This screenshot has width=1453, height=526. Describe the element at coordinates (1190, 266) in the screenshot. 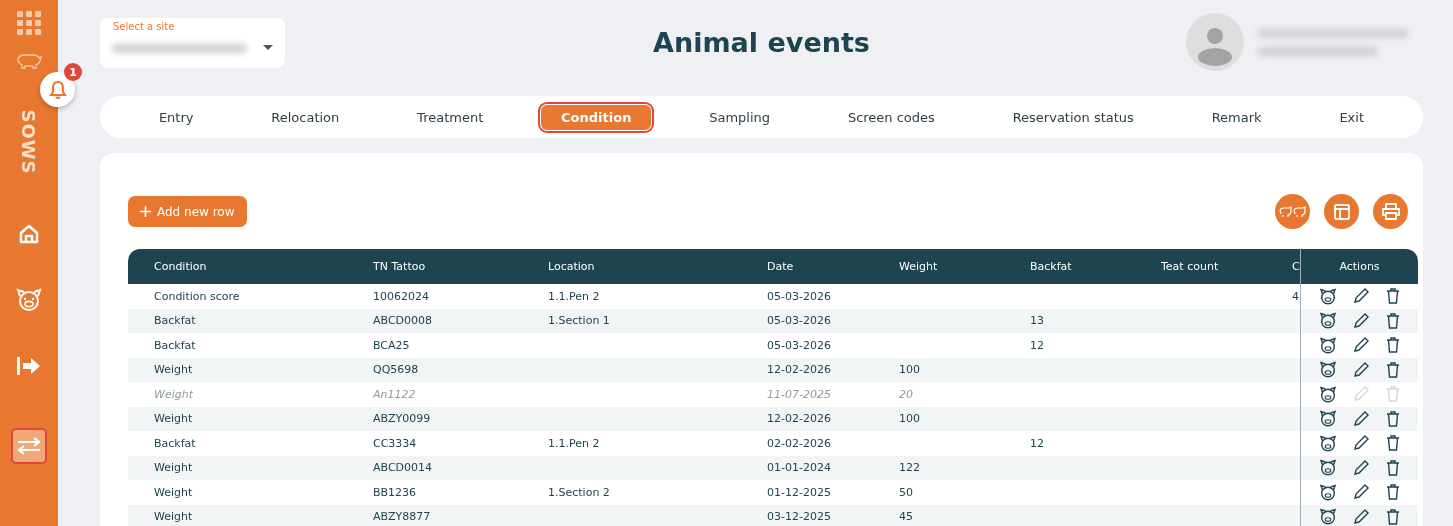

I see `column-header: Teat count` at that location.